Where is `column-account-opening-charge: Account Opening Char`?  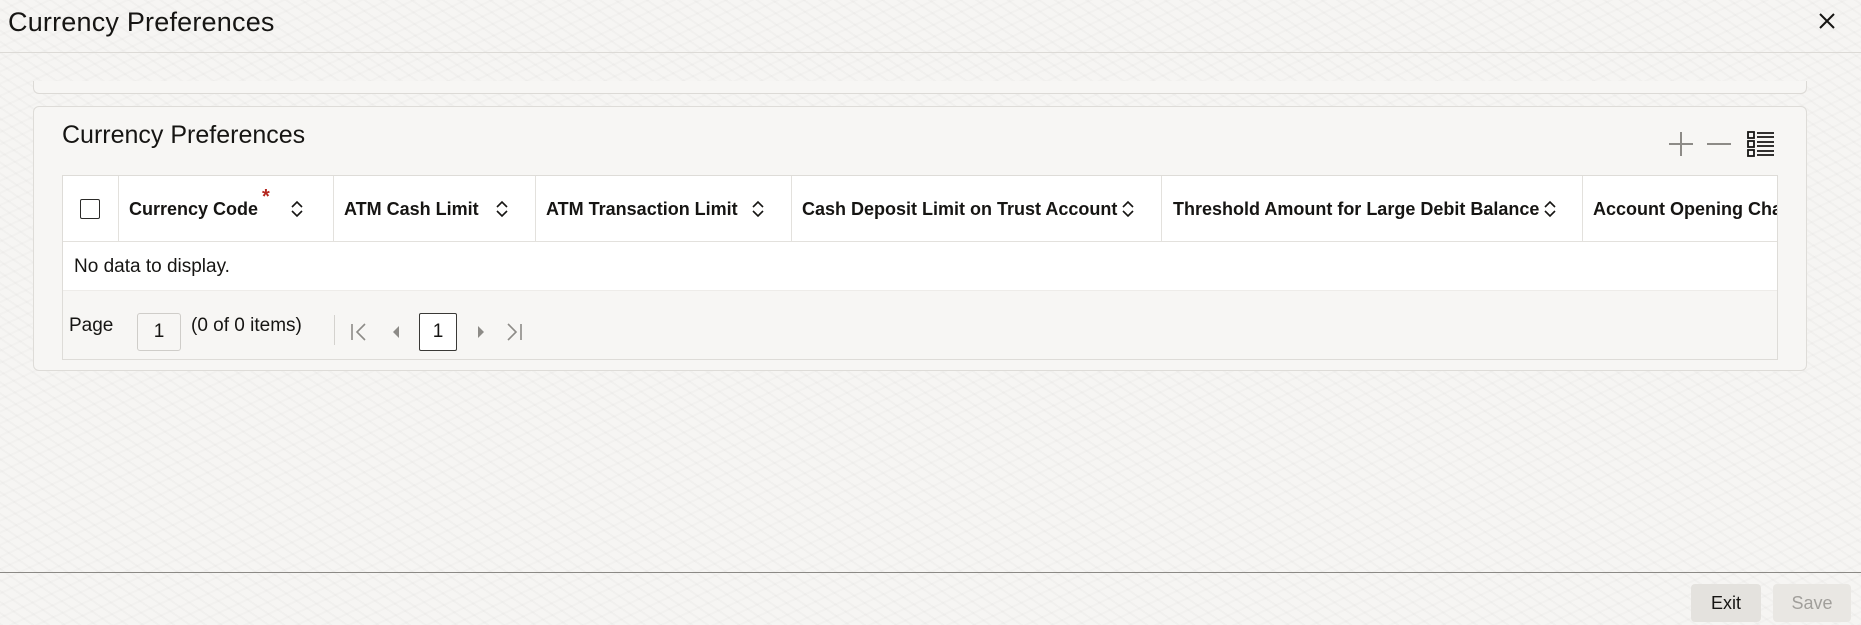
column-account-opening-charge: Account Opening Char is located at coordinates (1680, 209).